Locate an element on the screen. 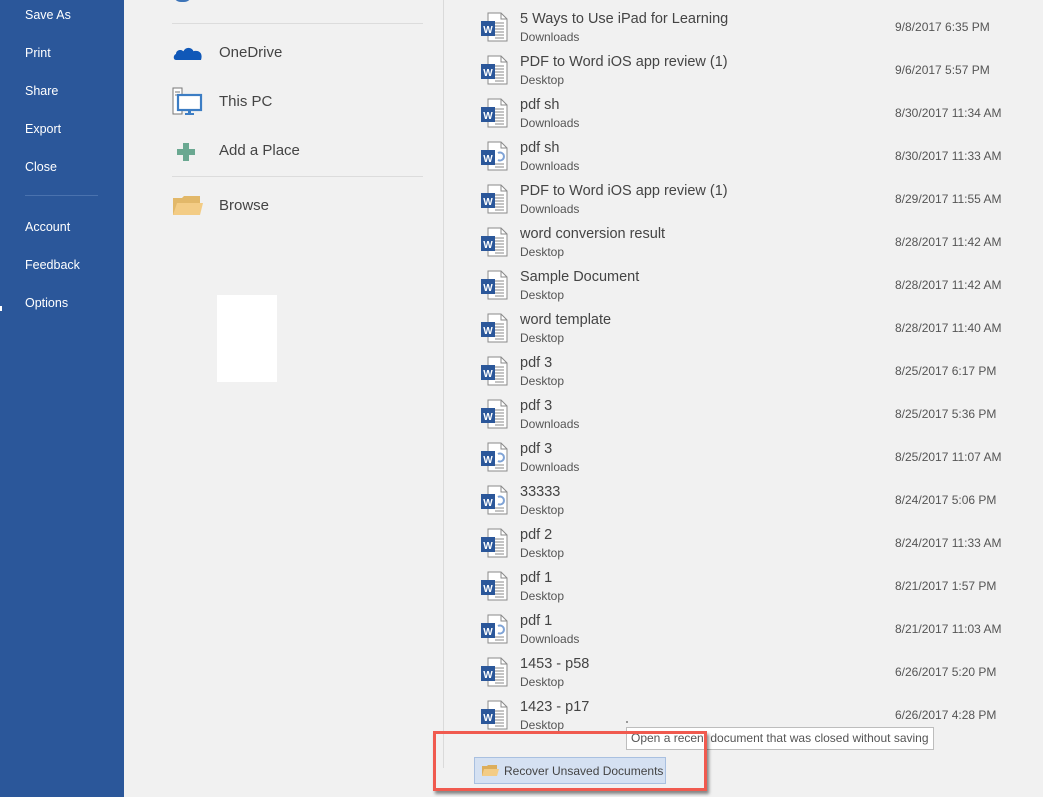  sidebar-item-account: Account is located at coordinates (47, 227).